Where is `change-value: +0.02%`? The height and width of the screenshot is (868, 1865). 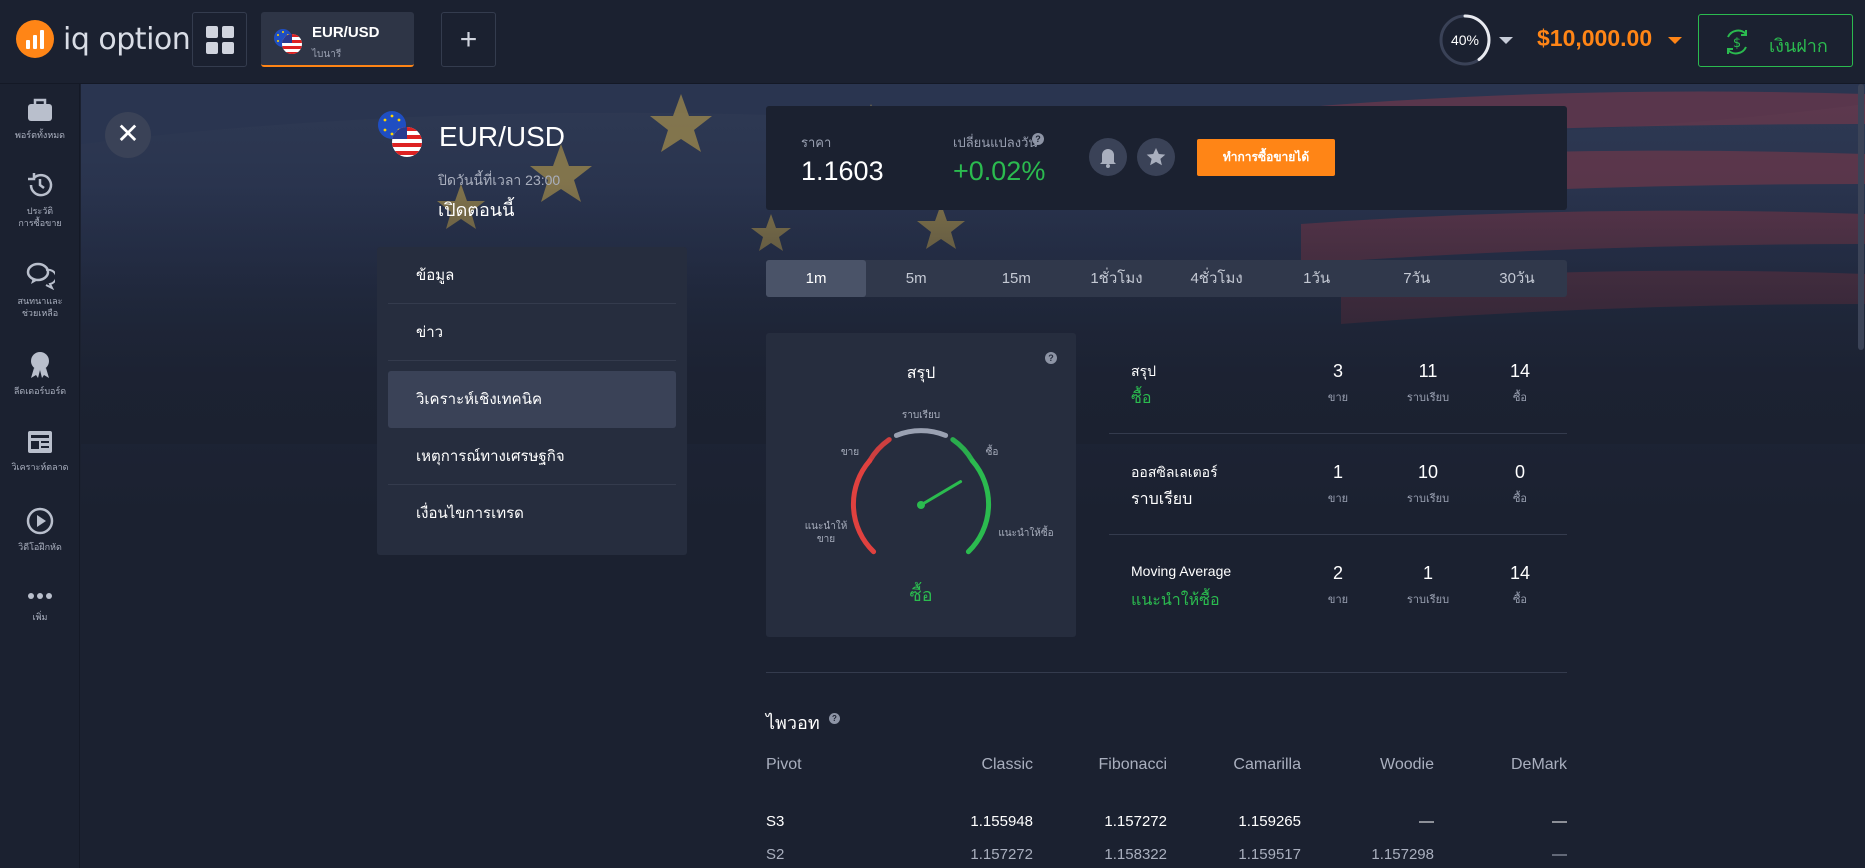
change-value: +0.02% is located at coordinates (999, 171).